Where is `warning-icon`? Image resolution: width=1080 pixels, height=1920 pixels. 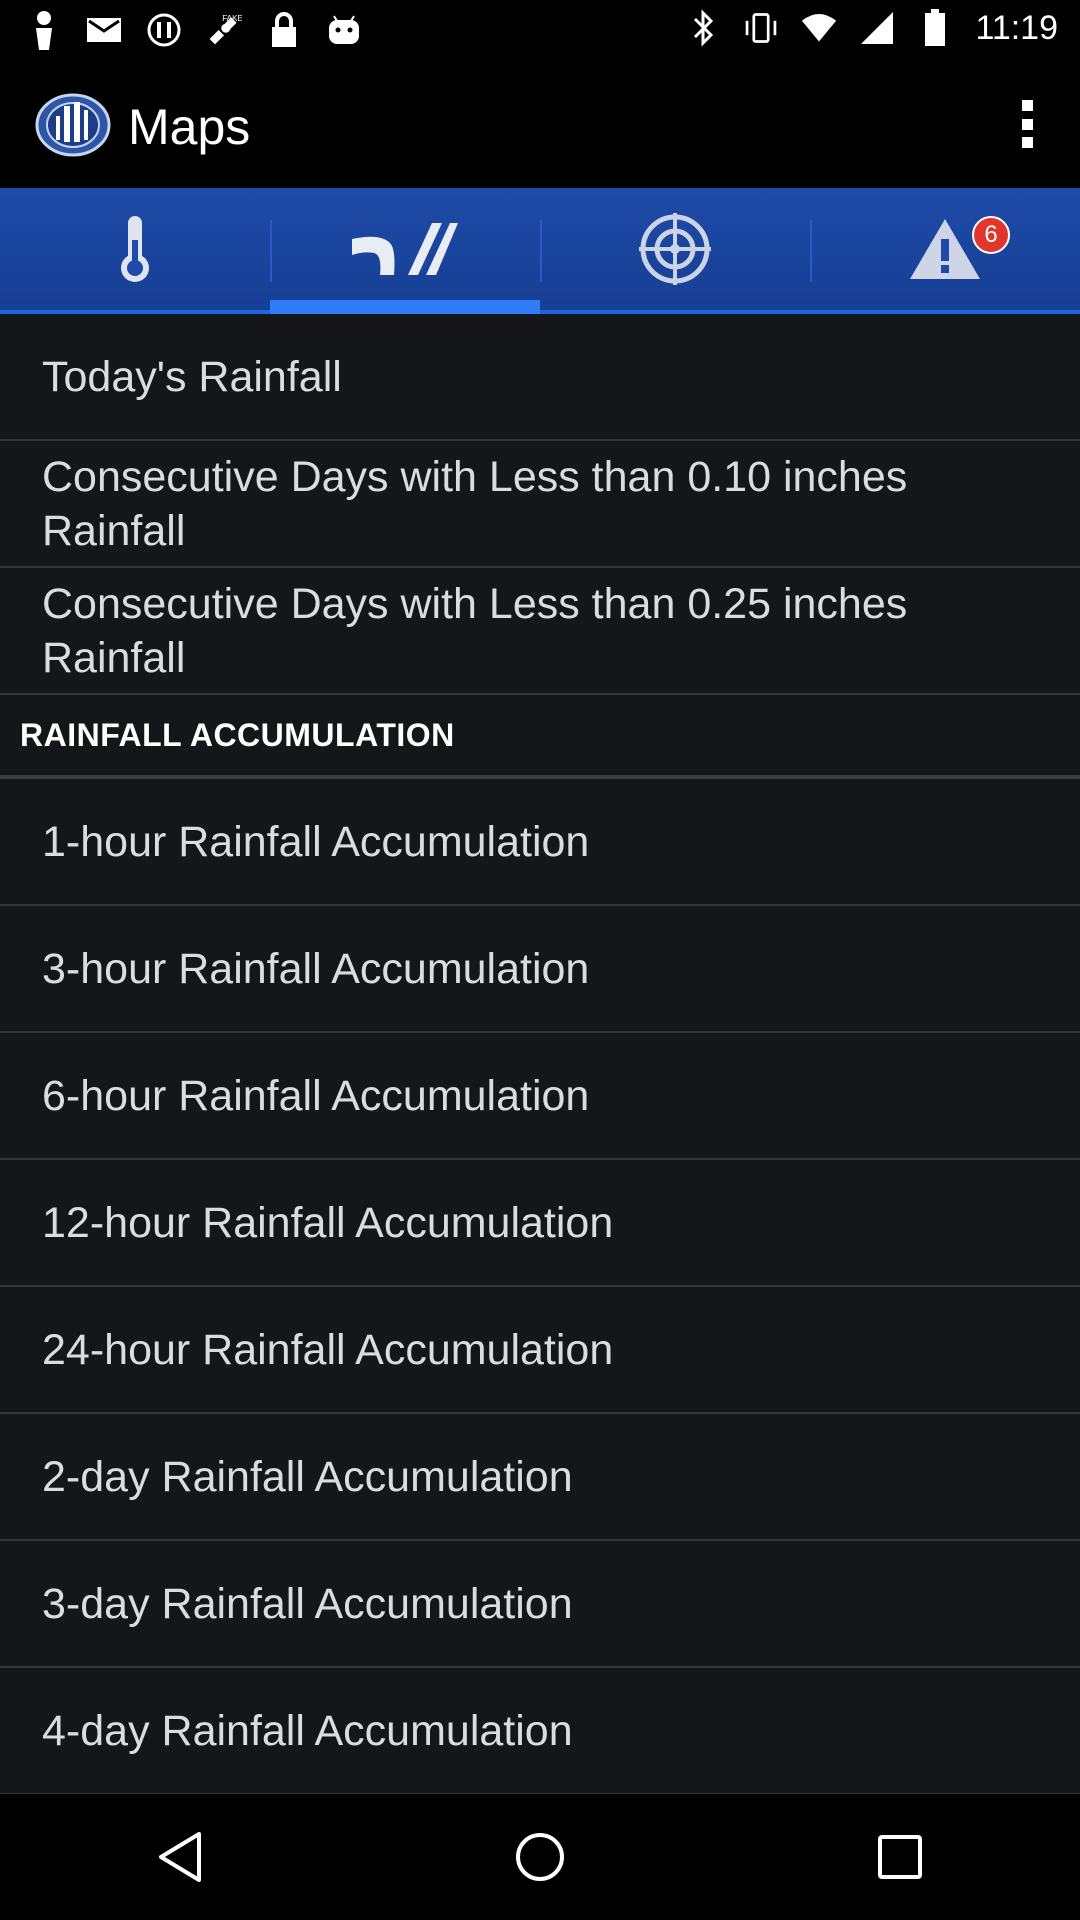 warning-icon is located at coordinates (945, 249).